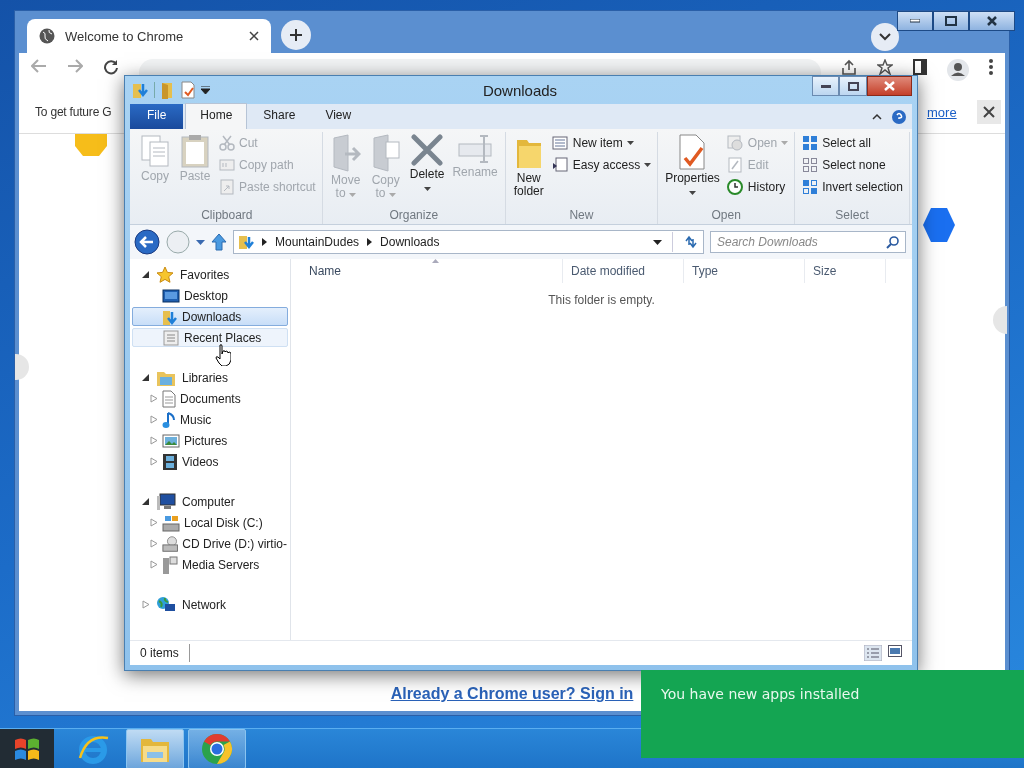  What do you see at coordinates (210, 316) in the screenshot?
I see `nav-item: Downloads` at bounding box center [210, 316].